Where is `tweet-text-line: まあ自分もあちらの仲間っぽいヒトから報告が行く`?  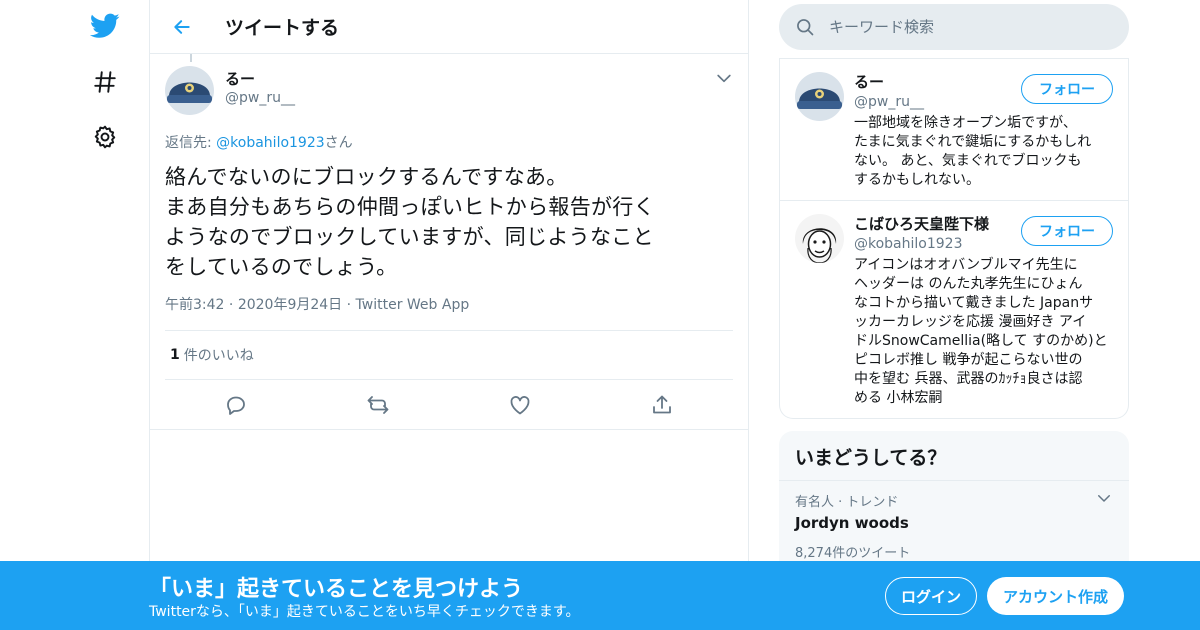 tweet-text-line: まあ自分もあちらの仲間っぽいヒトから報告が行く is located at coordinates (410, 207).